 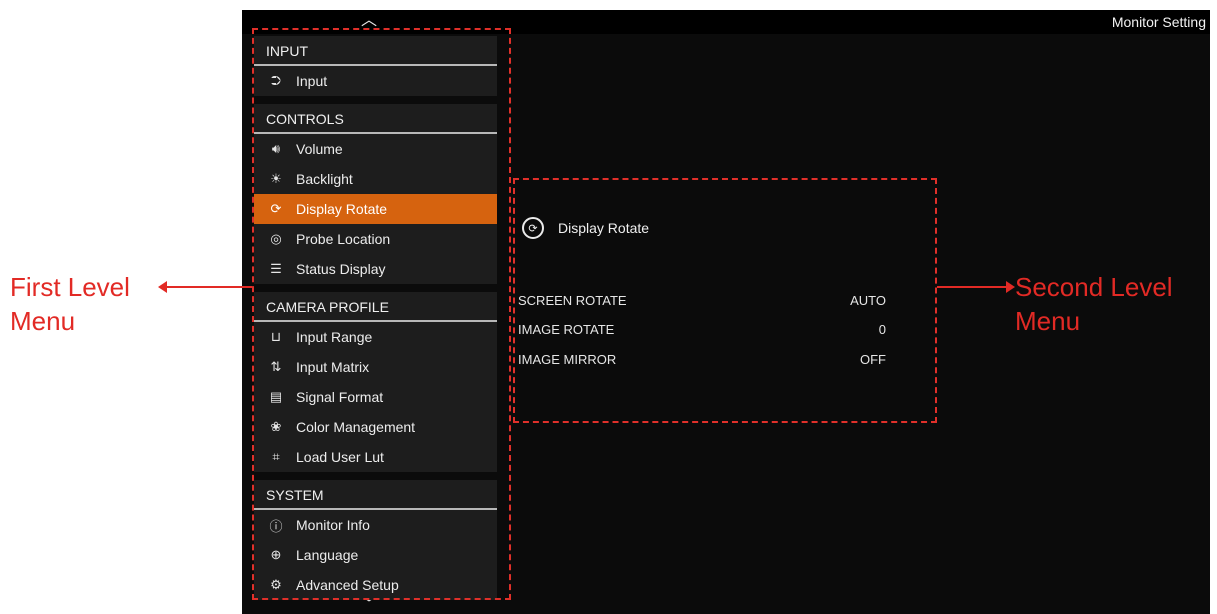 I want to click on first-level-label: First Level Menu, so click(x=70, y=304).